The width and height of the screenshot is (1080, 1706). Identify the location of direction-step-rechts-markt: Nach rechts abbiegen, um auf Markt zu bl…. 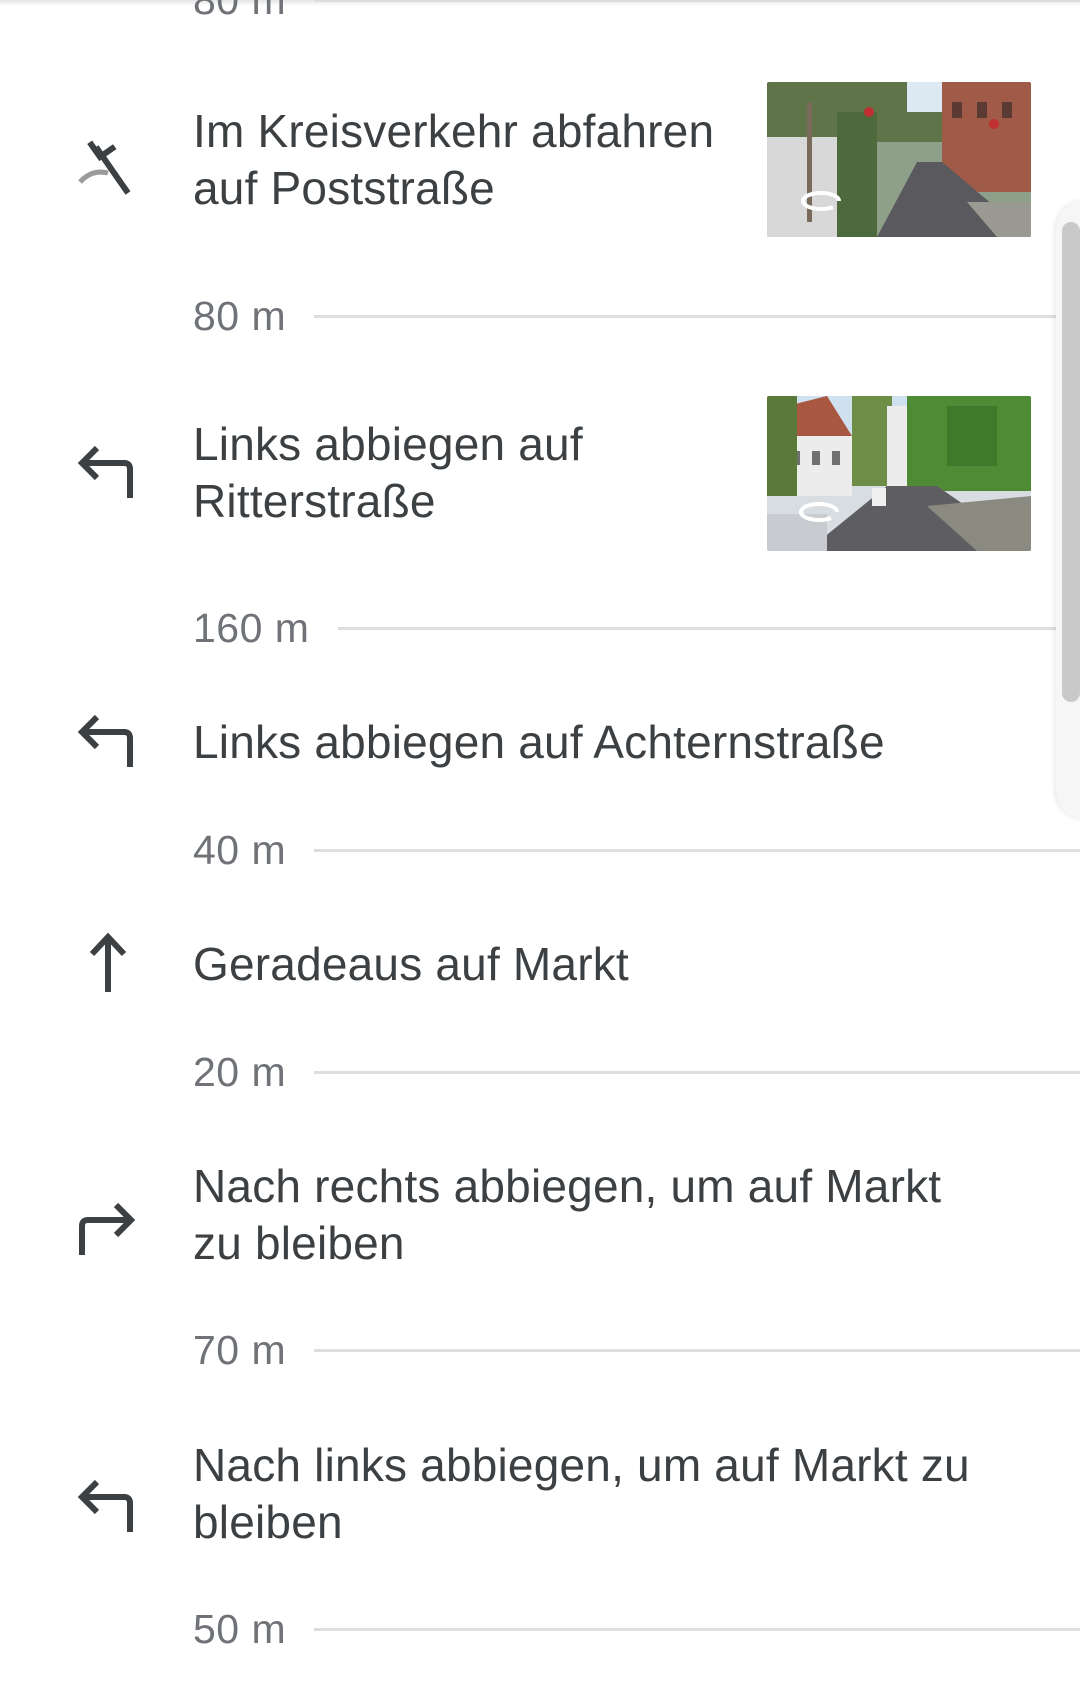
(540, 1218).